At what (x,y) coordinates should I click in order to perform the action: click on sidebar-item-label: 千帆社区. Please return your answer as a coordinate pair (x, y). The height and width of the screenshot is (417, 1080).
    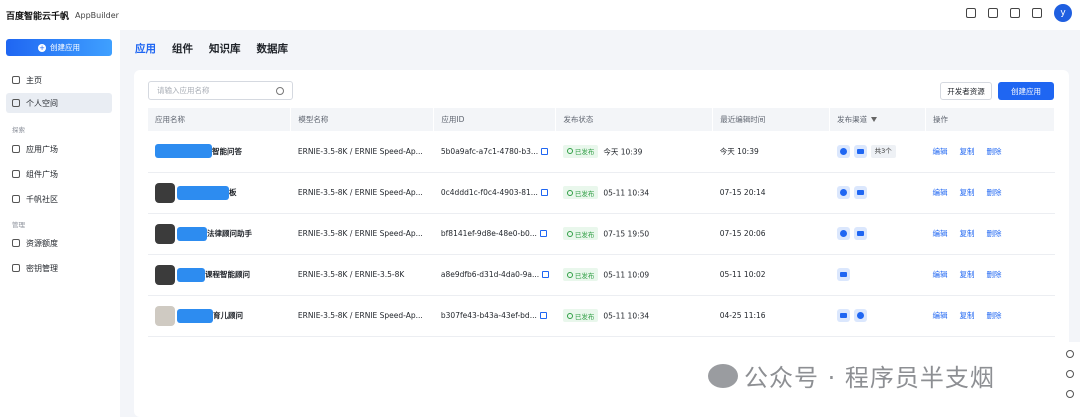
    Looking at the image, I should click on (42, 199).